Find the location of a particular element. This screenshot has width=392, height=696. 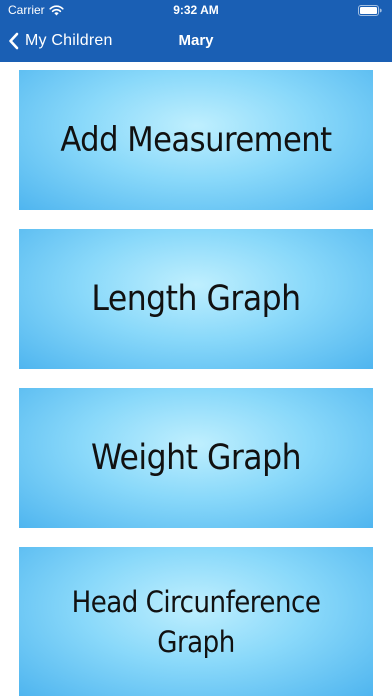

status-bar: Carrier 9:32 AM is located at coordinates (196, 11).